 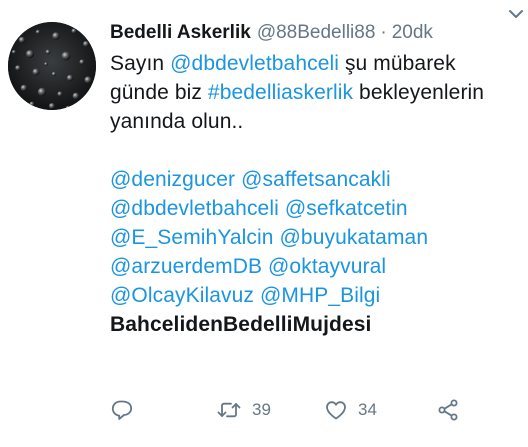 What do you see at coordinates (163, 410) in the screenshot?
I see `reply-button` at bounding box center [163, 410].